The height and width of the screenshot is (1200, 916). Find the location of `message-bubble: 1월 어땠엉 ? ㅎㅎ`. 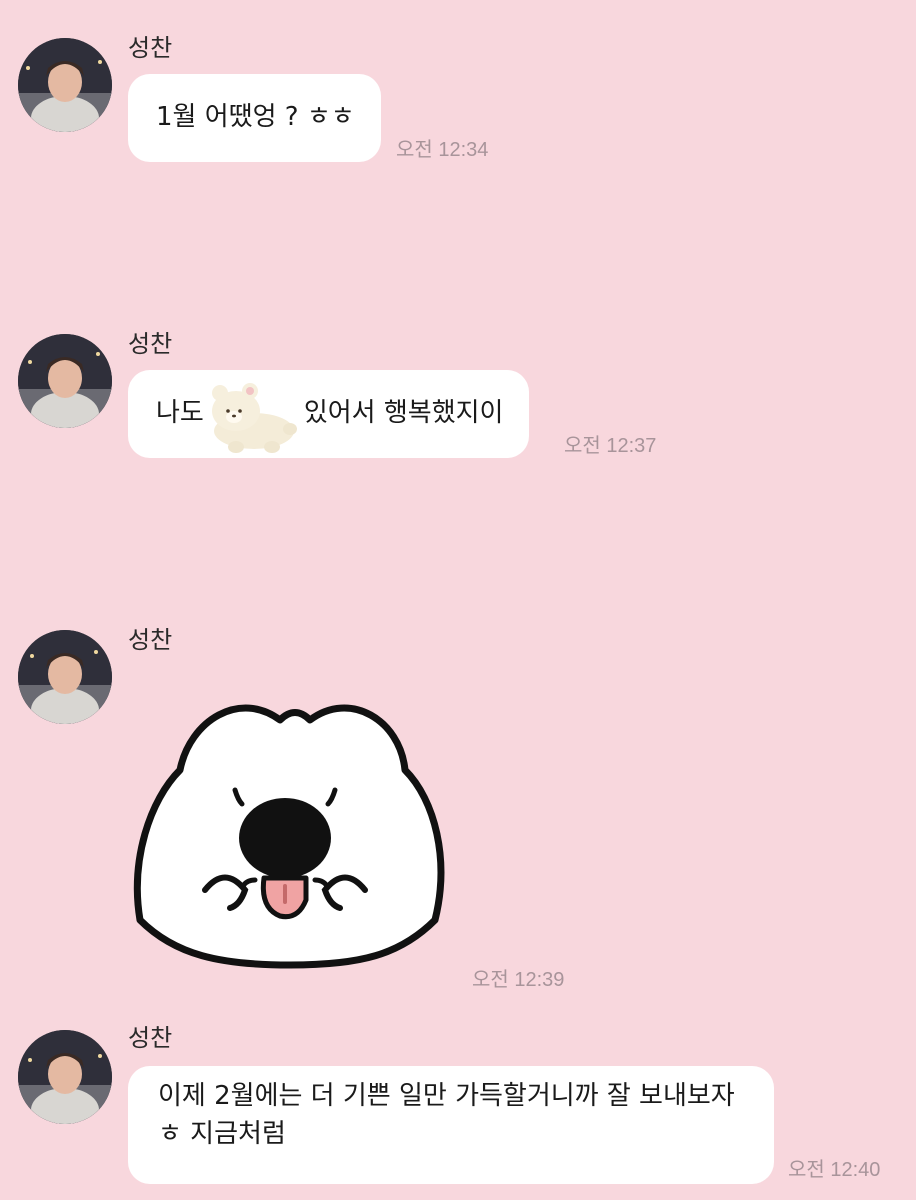

message-bubble: 1월 어땠엉 ? ㅎㅎ is located at coordinates (254, 118).